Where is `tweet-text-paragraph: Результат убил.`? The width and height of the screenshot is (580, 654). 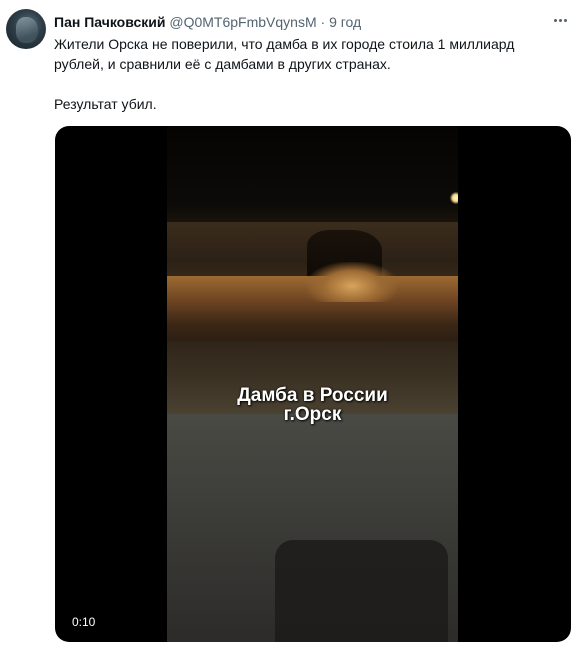
tweet-text-paragraph: Результат убил. is located at coordinates (105, 104).